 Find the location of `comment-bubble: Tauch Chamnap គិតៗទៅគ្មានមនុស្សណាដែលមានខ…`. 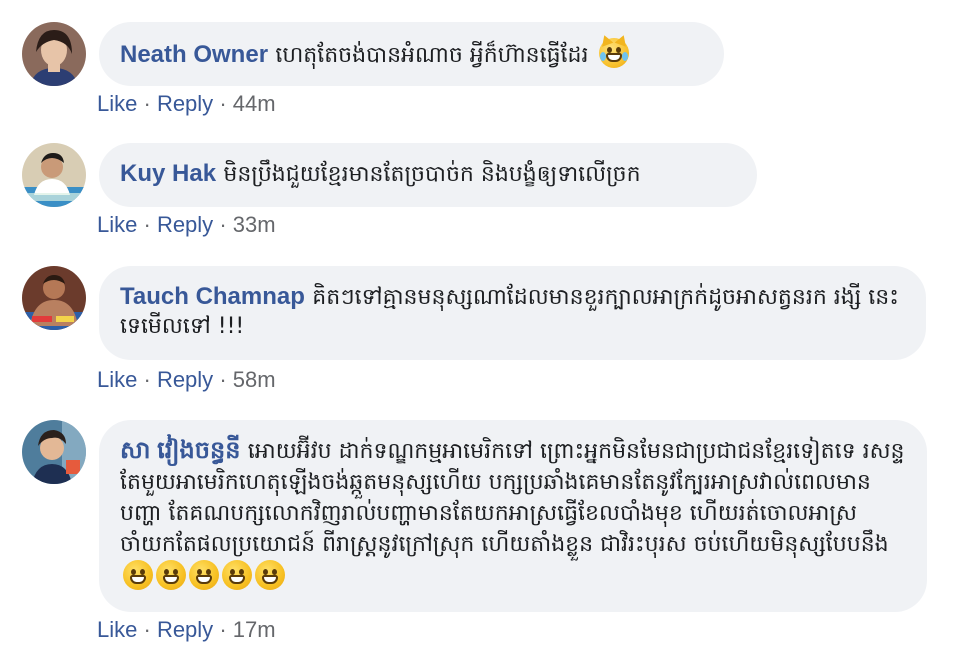

comment-bubble: Tauch Chamnap គិតៗទៅគ្មានមនុស្សណាដែលមានខ… is located at coordinates (512, 313).